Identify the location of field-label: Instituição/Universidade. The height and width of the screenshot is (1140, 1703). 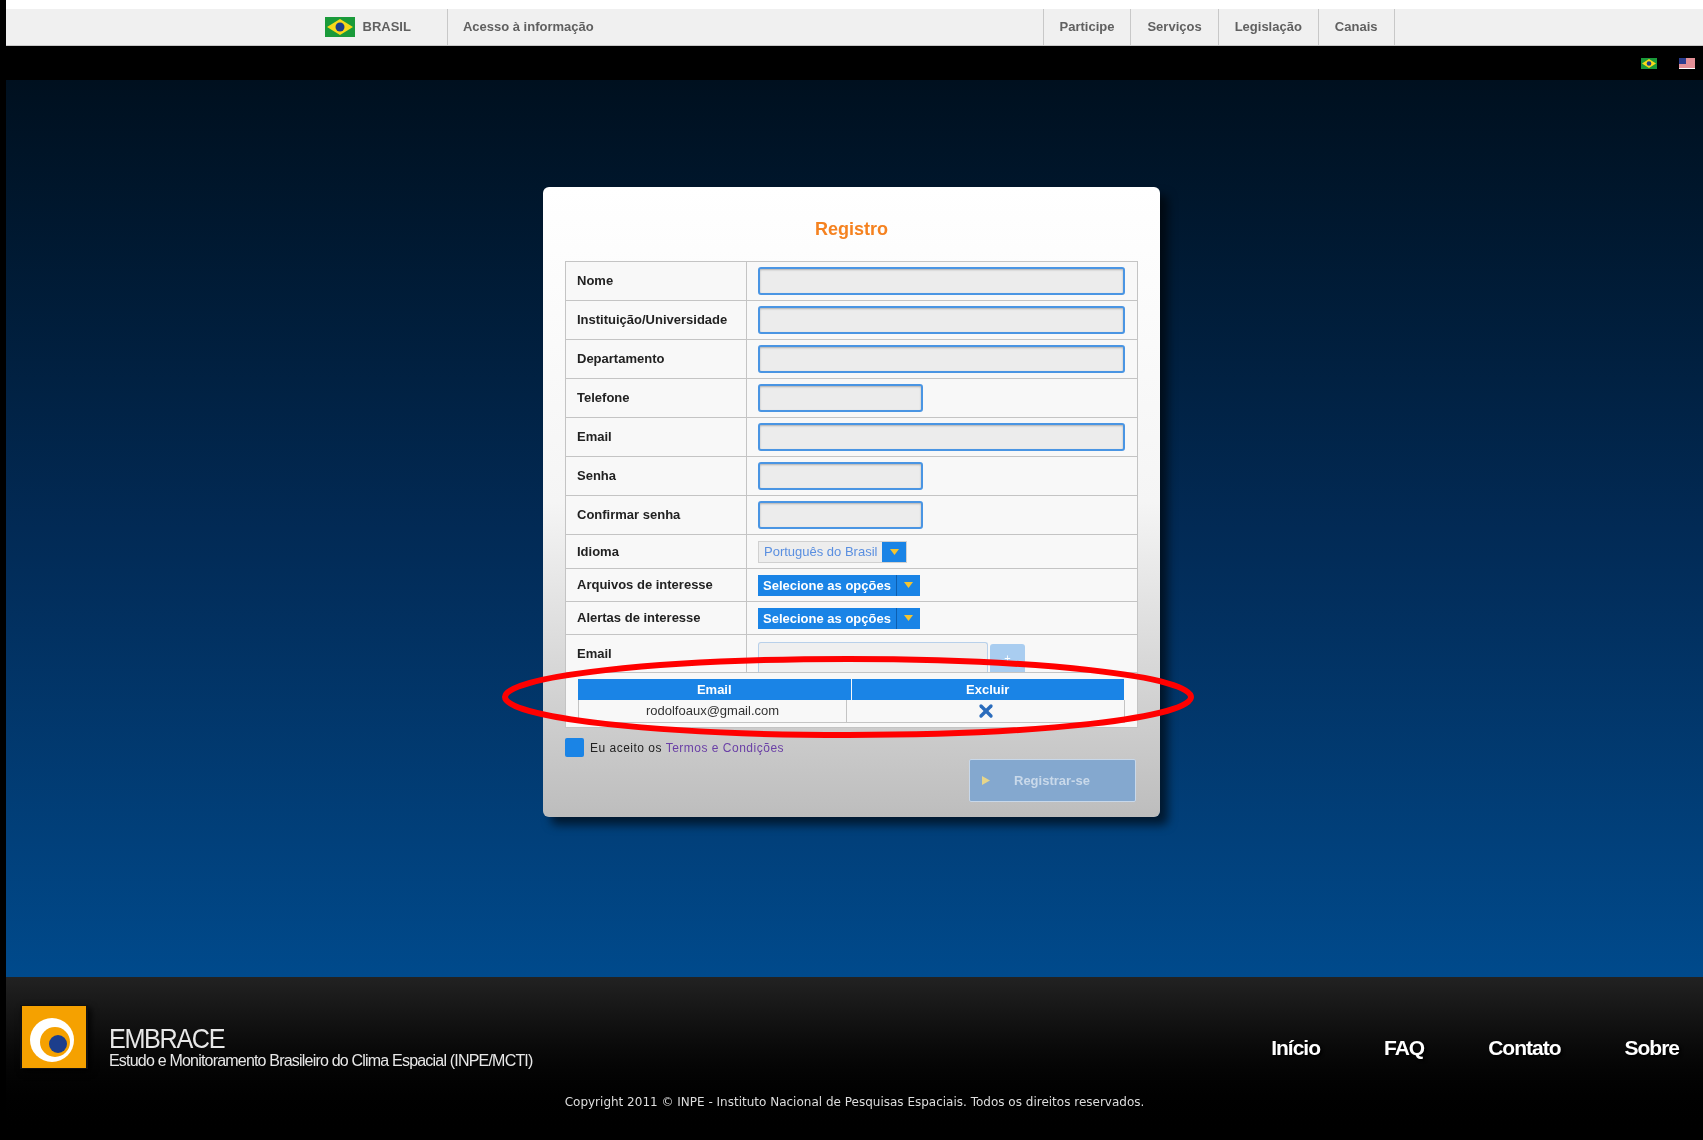
(652, 320).